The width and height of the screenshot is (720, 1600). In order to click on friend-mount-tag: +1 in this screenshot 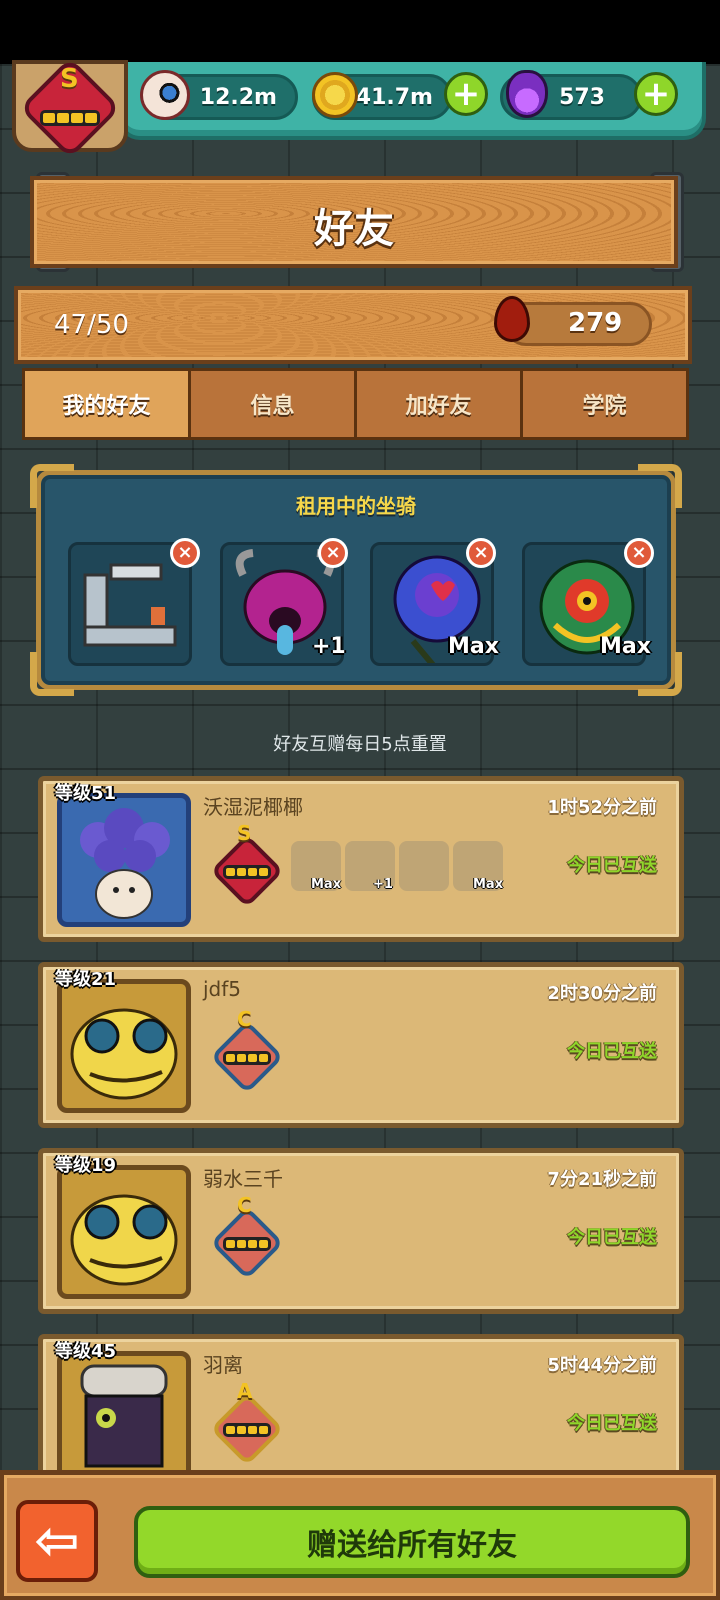, I will do `click(383, 884)`.